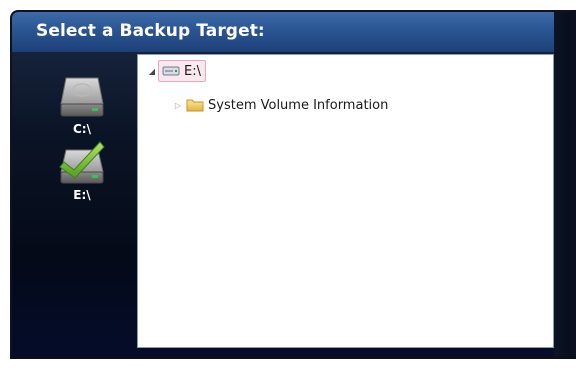 This screenshot has height=369, width=576. I want to click on drive-item-e: E:\, so click(82, 171).